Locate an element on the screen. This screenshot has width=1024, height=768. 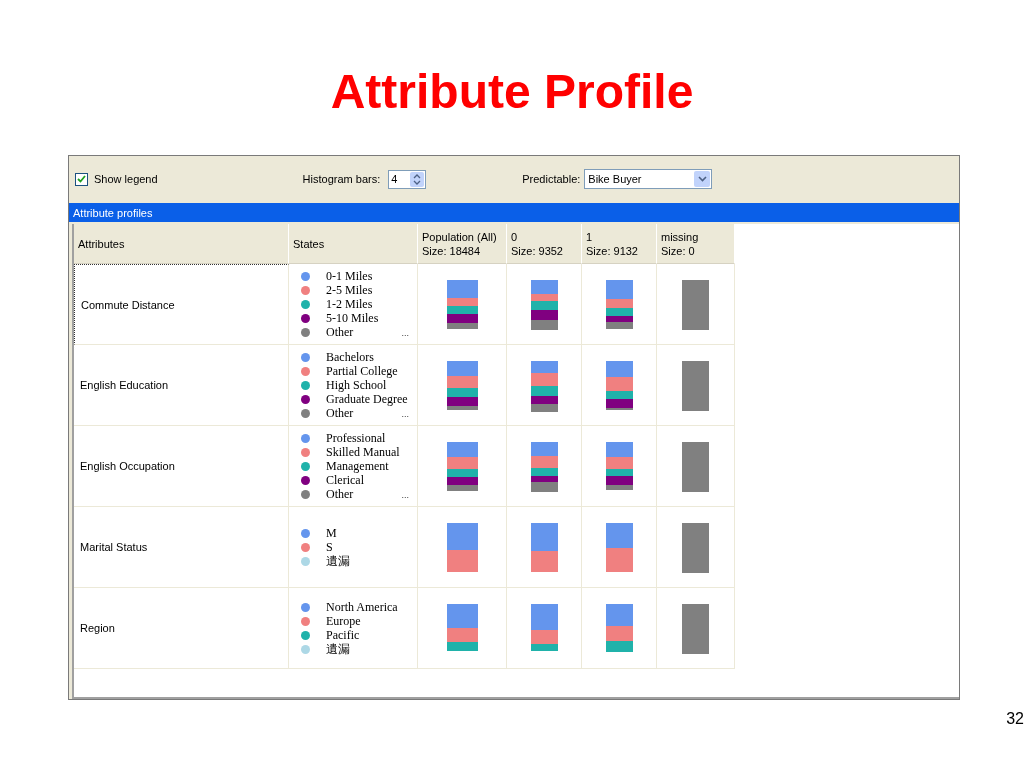
histogram-bars-spinner: 4 is located at coordinates (407, 179).